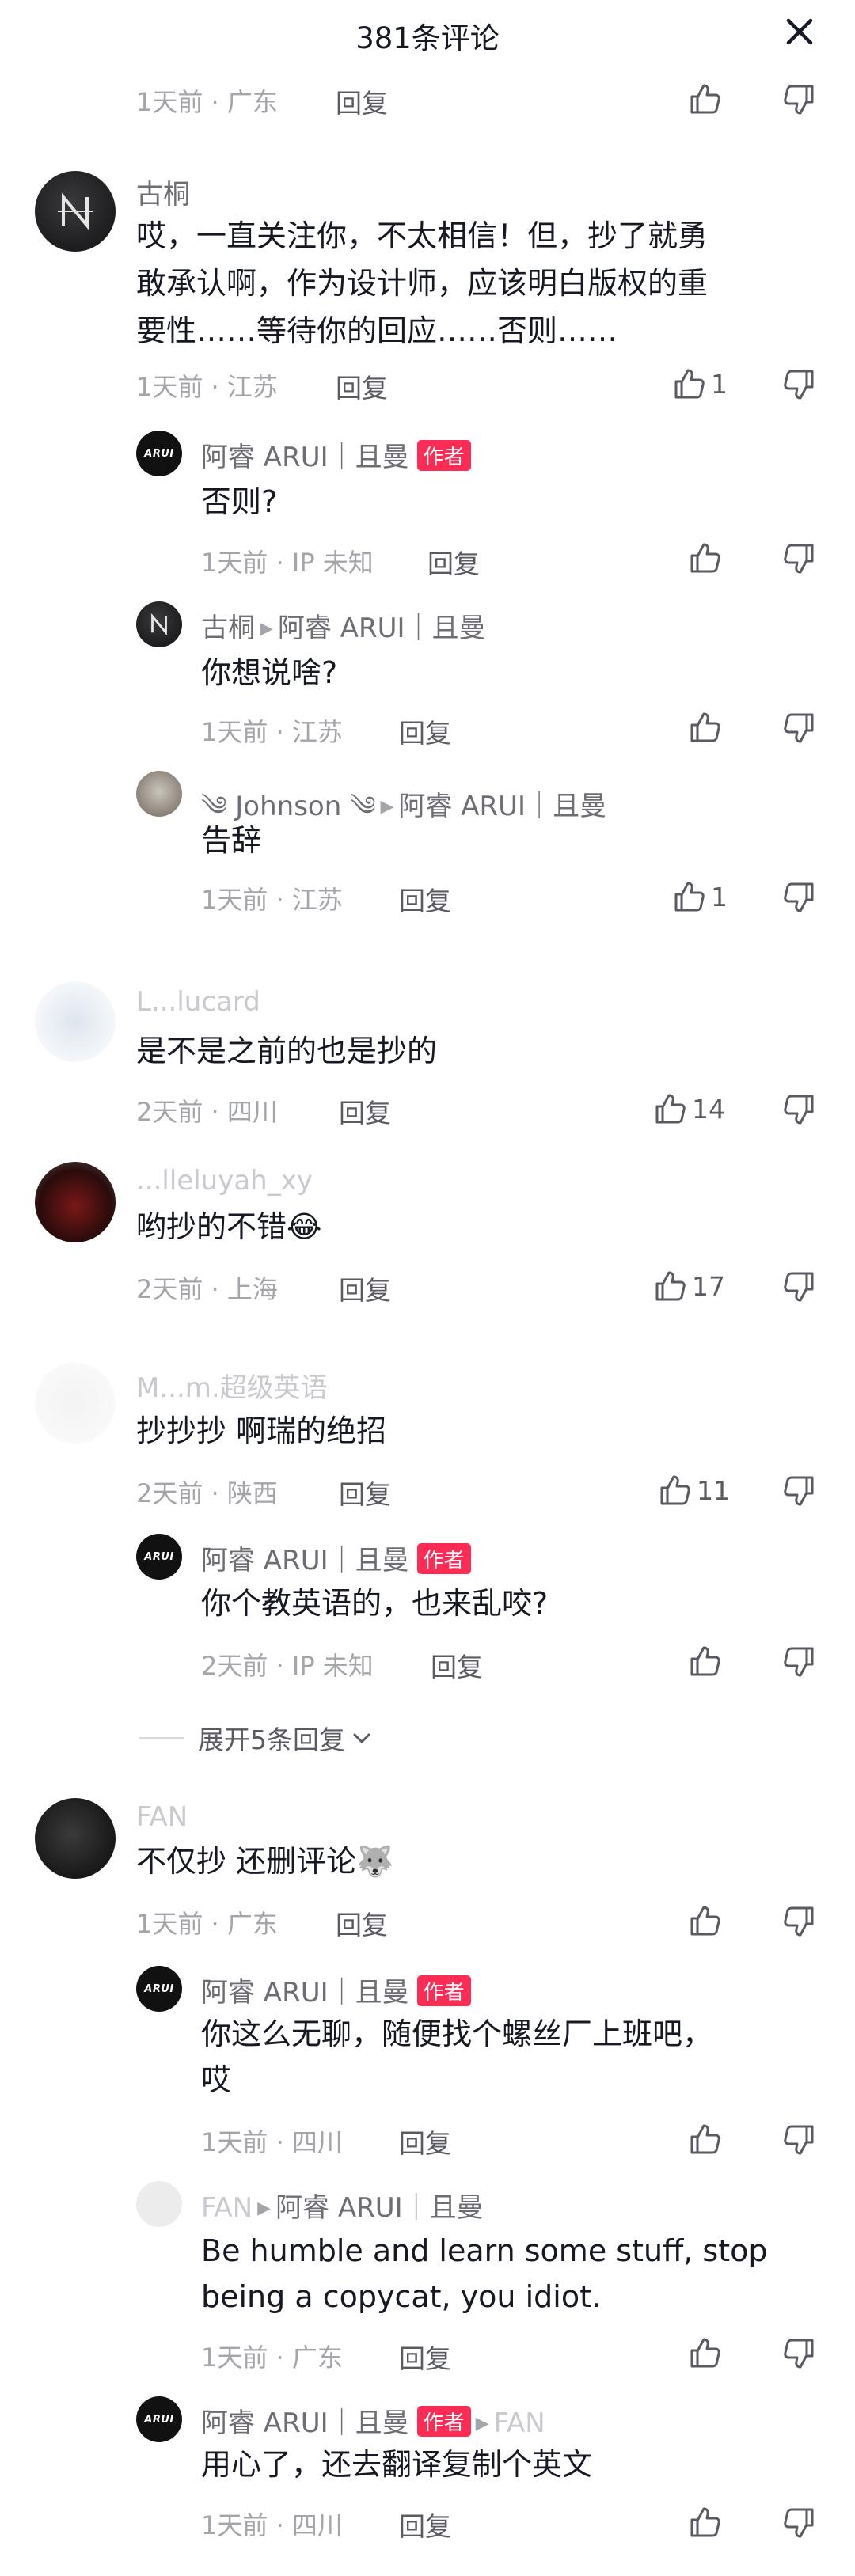 The image size is (855, 2576). What do you see at coordinates (207, 1289) in the screenshot?
I see `comment-time-location: 2天前 · 上海` at bounding box center [207, 1289].